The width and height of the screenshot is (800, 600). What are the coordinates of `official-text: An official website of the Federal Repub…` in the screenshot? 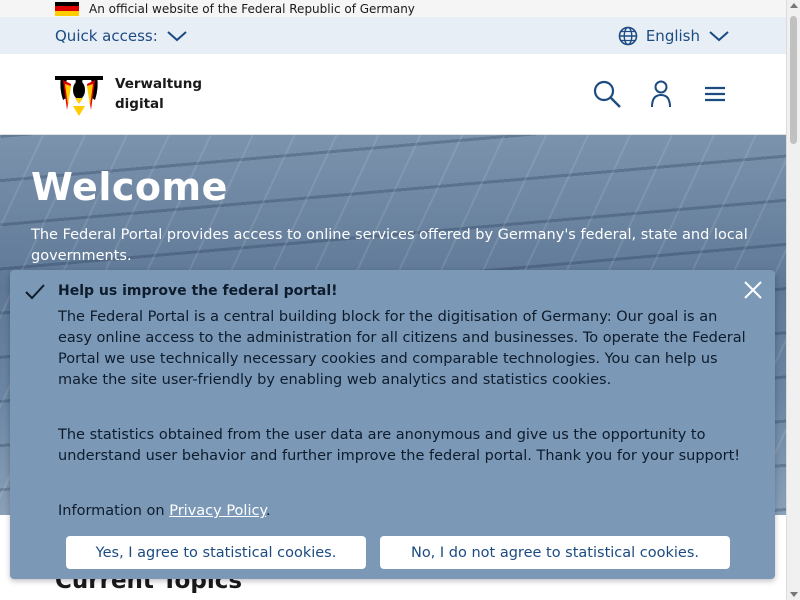 It's located at (252, 8).